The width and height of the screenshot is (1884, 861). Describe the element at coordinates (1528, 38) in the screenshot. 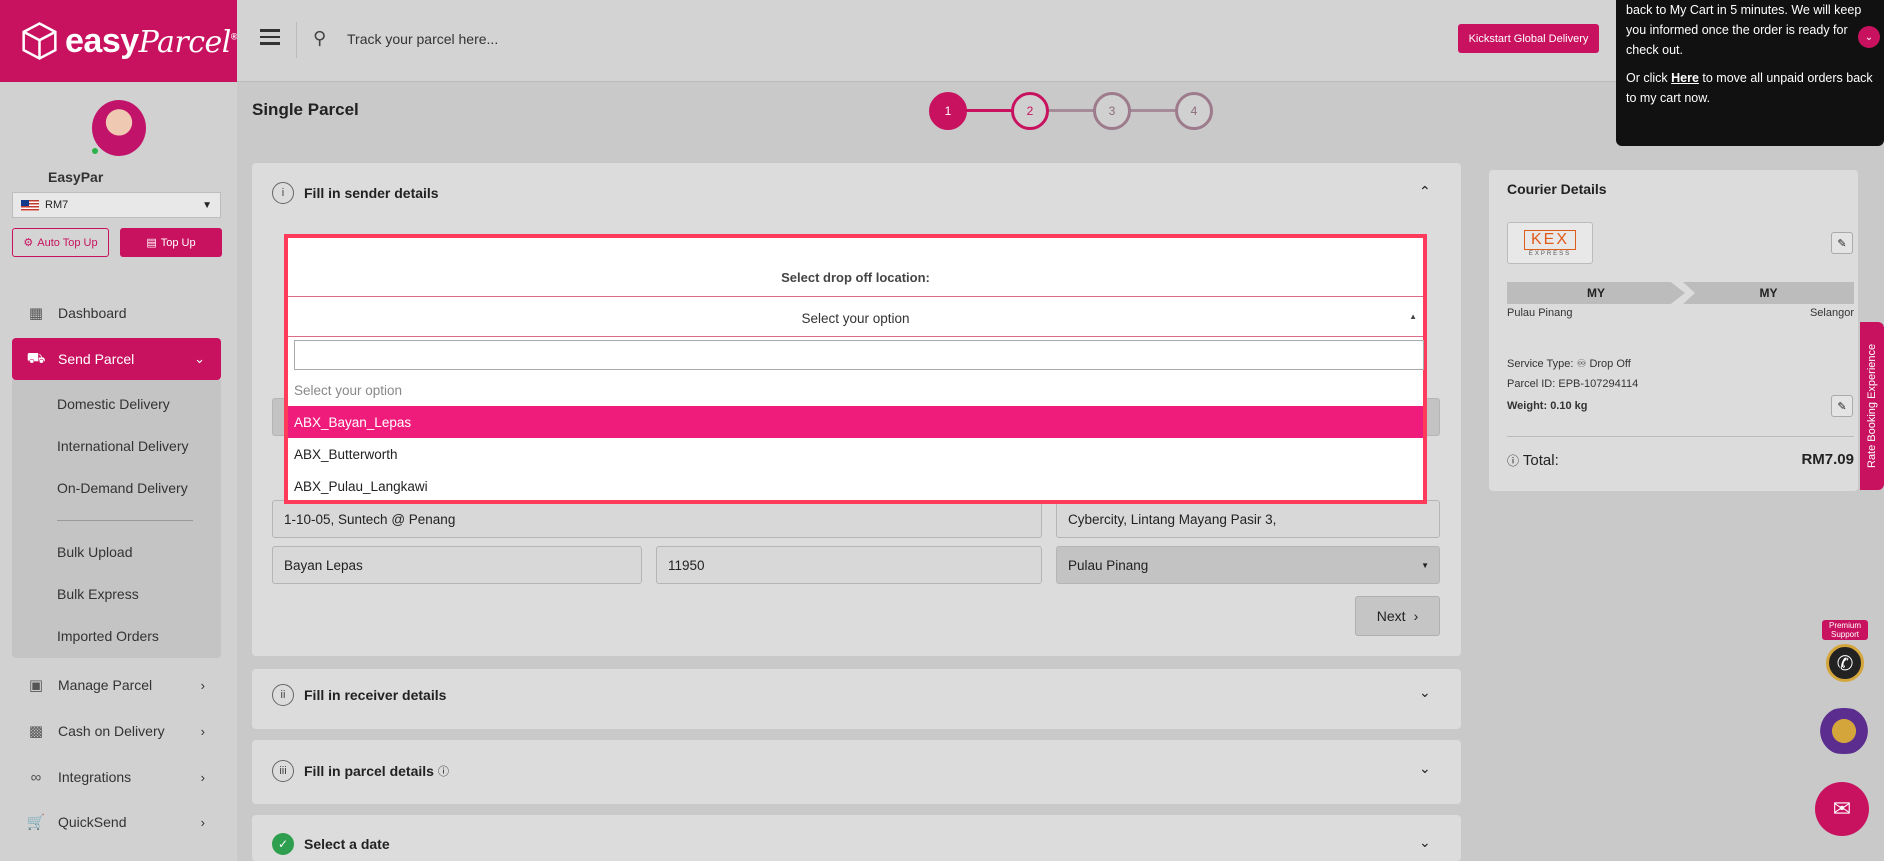

I see `kickstart-global-delivery-button: Kickstart Global Delivery` at that location.